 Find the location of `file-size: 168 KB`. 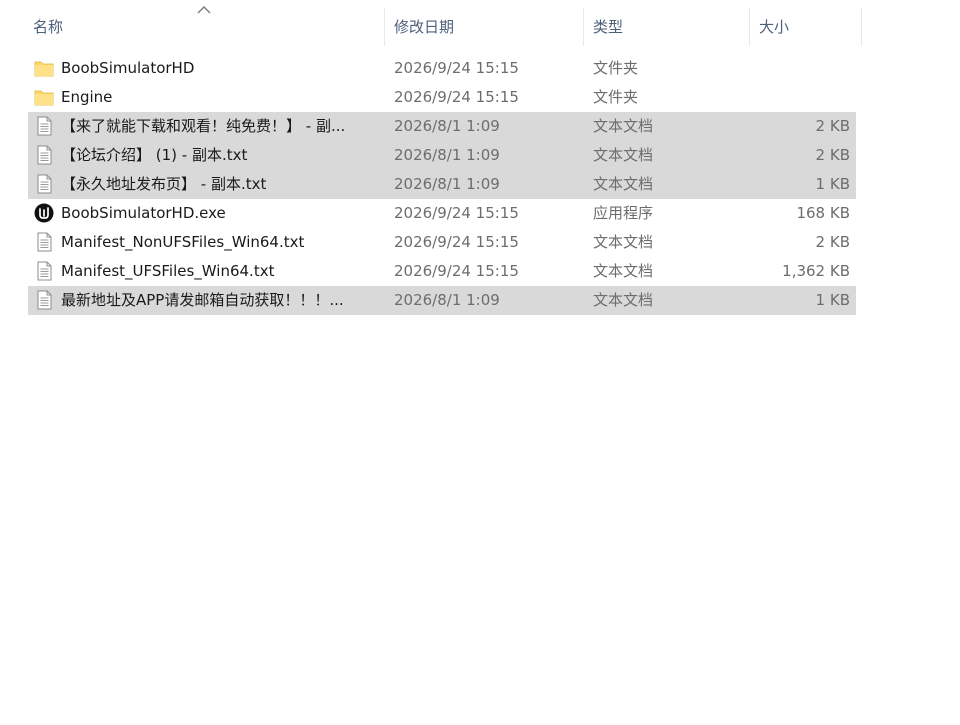

file-size: 168 KB is located at coordinates (823, 213).